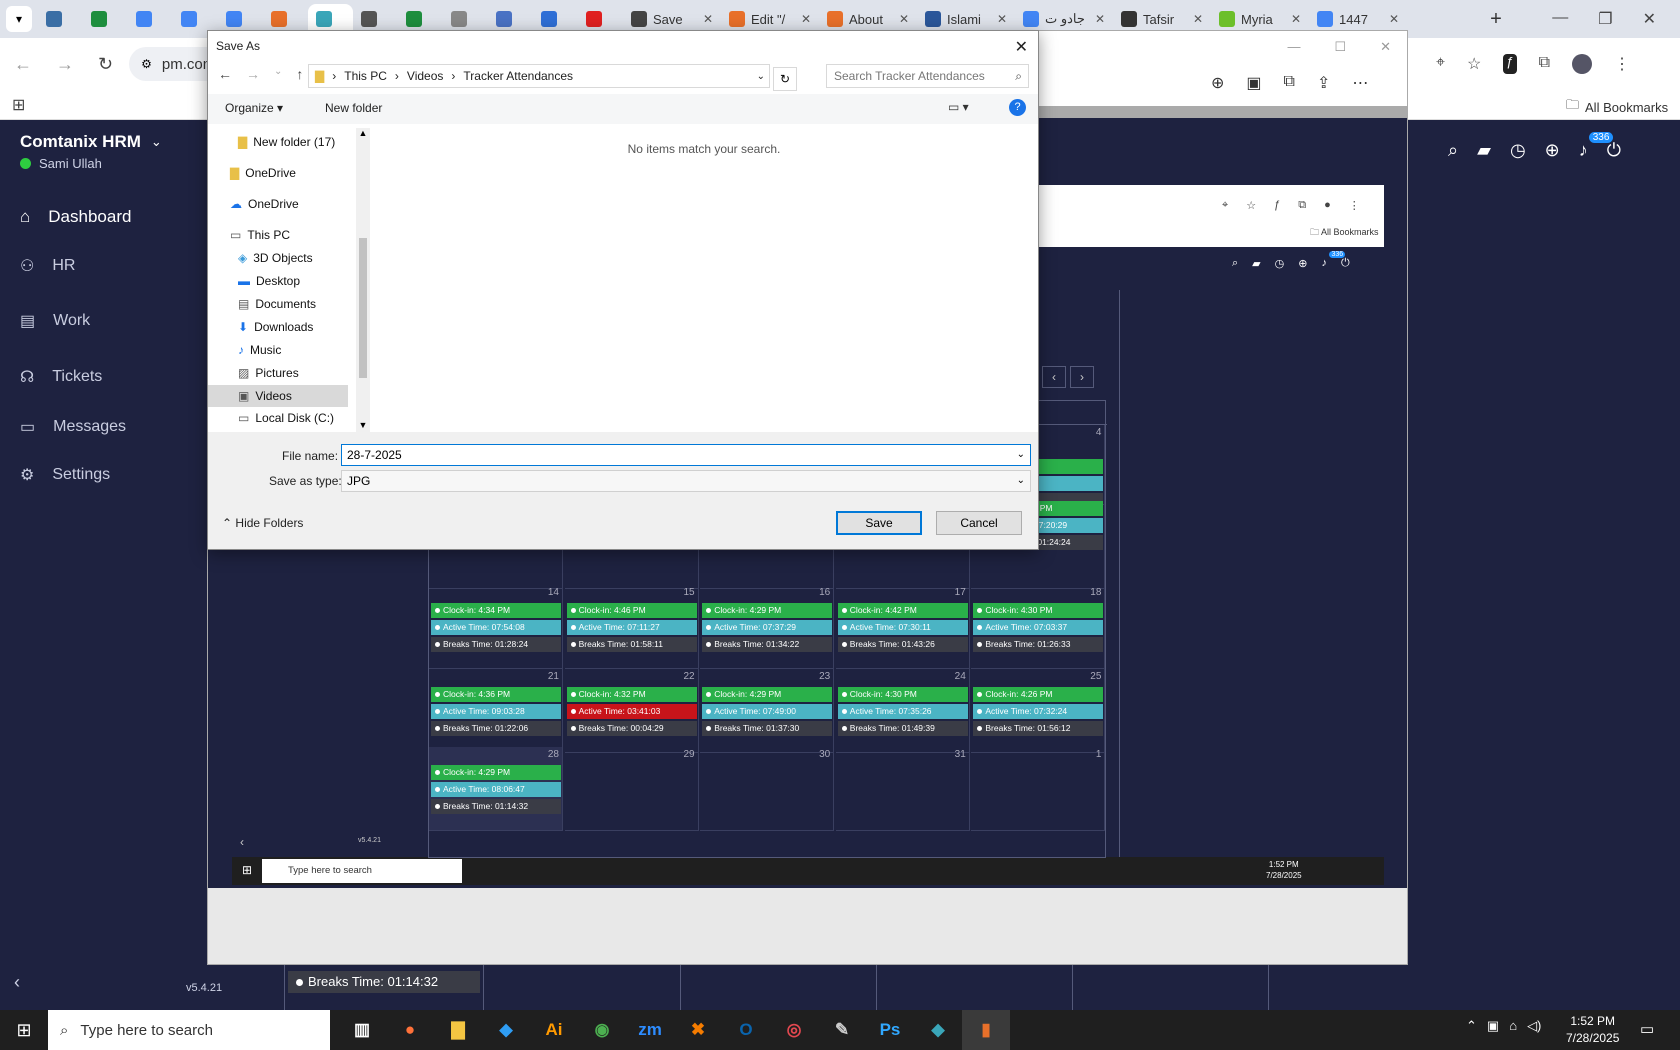 This screenshot has width=1680, height=1050. What do you see at coordinates (363, 425) in the screenshot?
I see `scroll-down-icon: ▼` at bounding box center [363, 425].